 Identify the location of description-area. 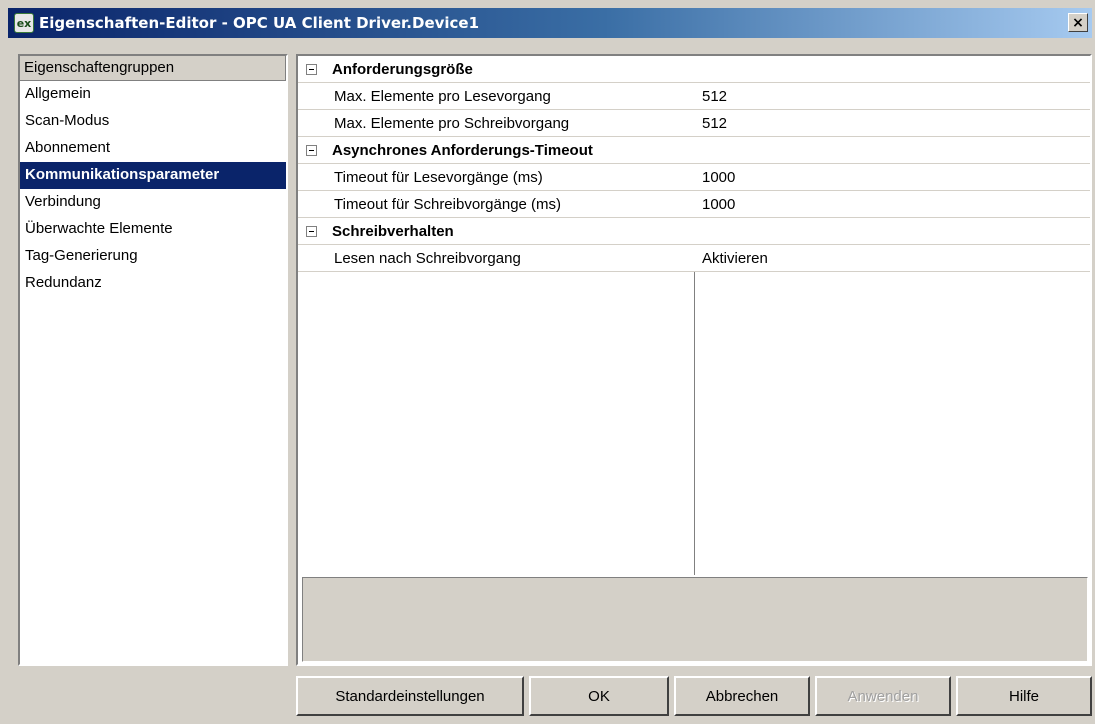
(695, 619).